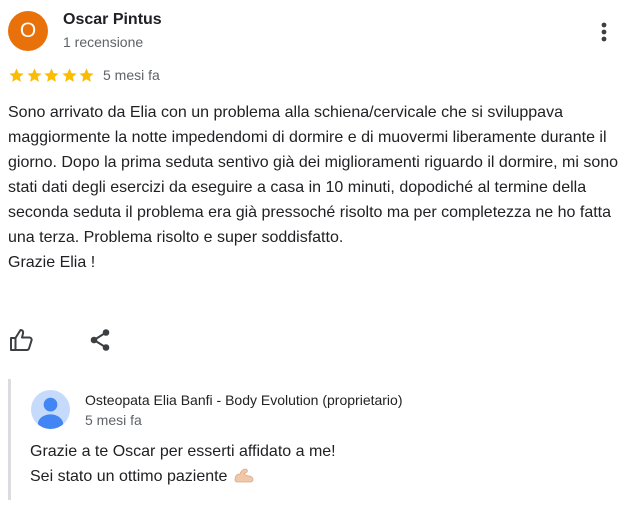 This screenshot has width=623, height=508. What do you see at coordinates (604, 32) in the screenshot?
I see `more-options-icon` at bounding box center [604, 32].